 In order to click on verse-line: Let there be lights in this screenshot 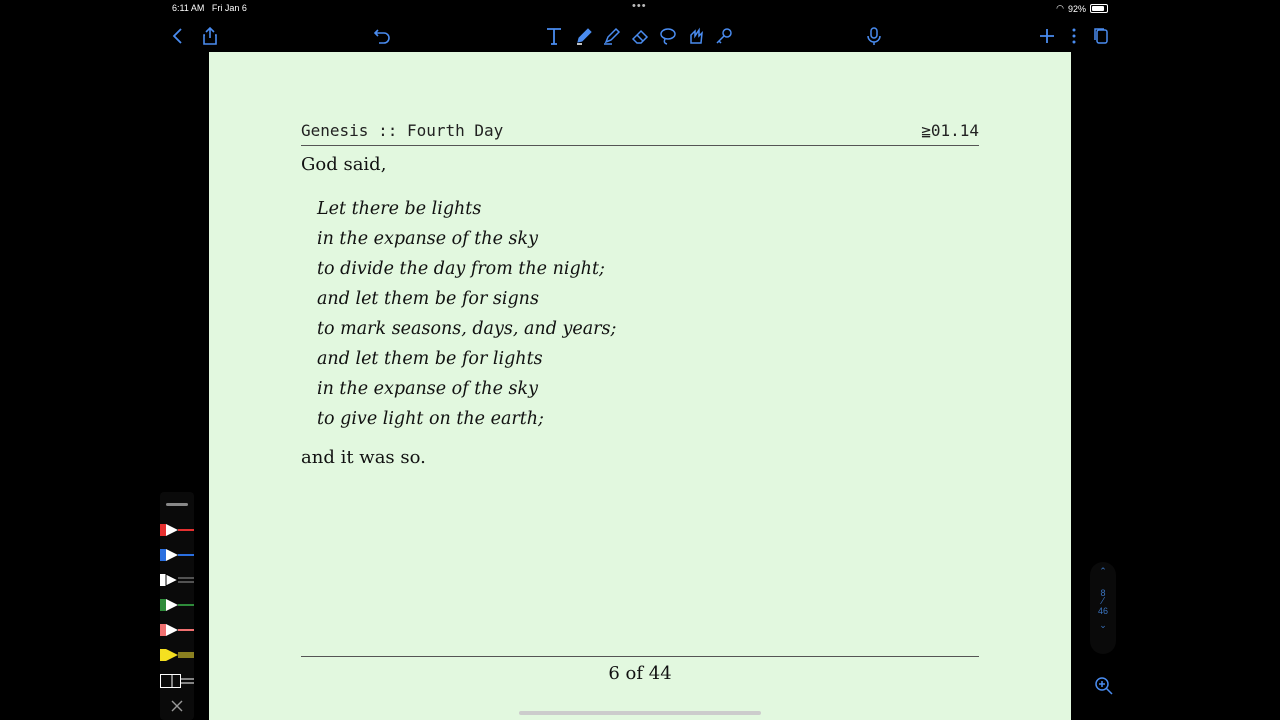, I will do `click(399, 209)`.